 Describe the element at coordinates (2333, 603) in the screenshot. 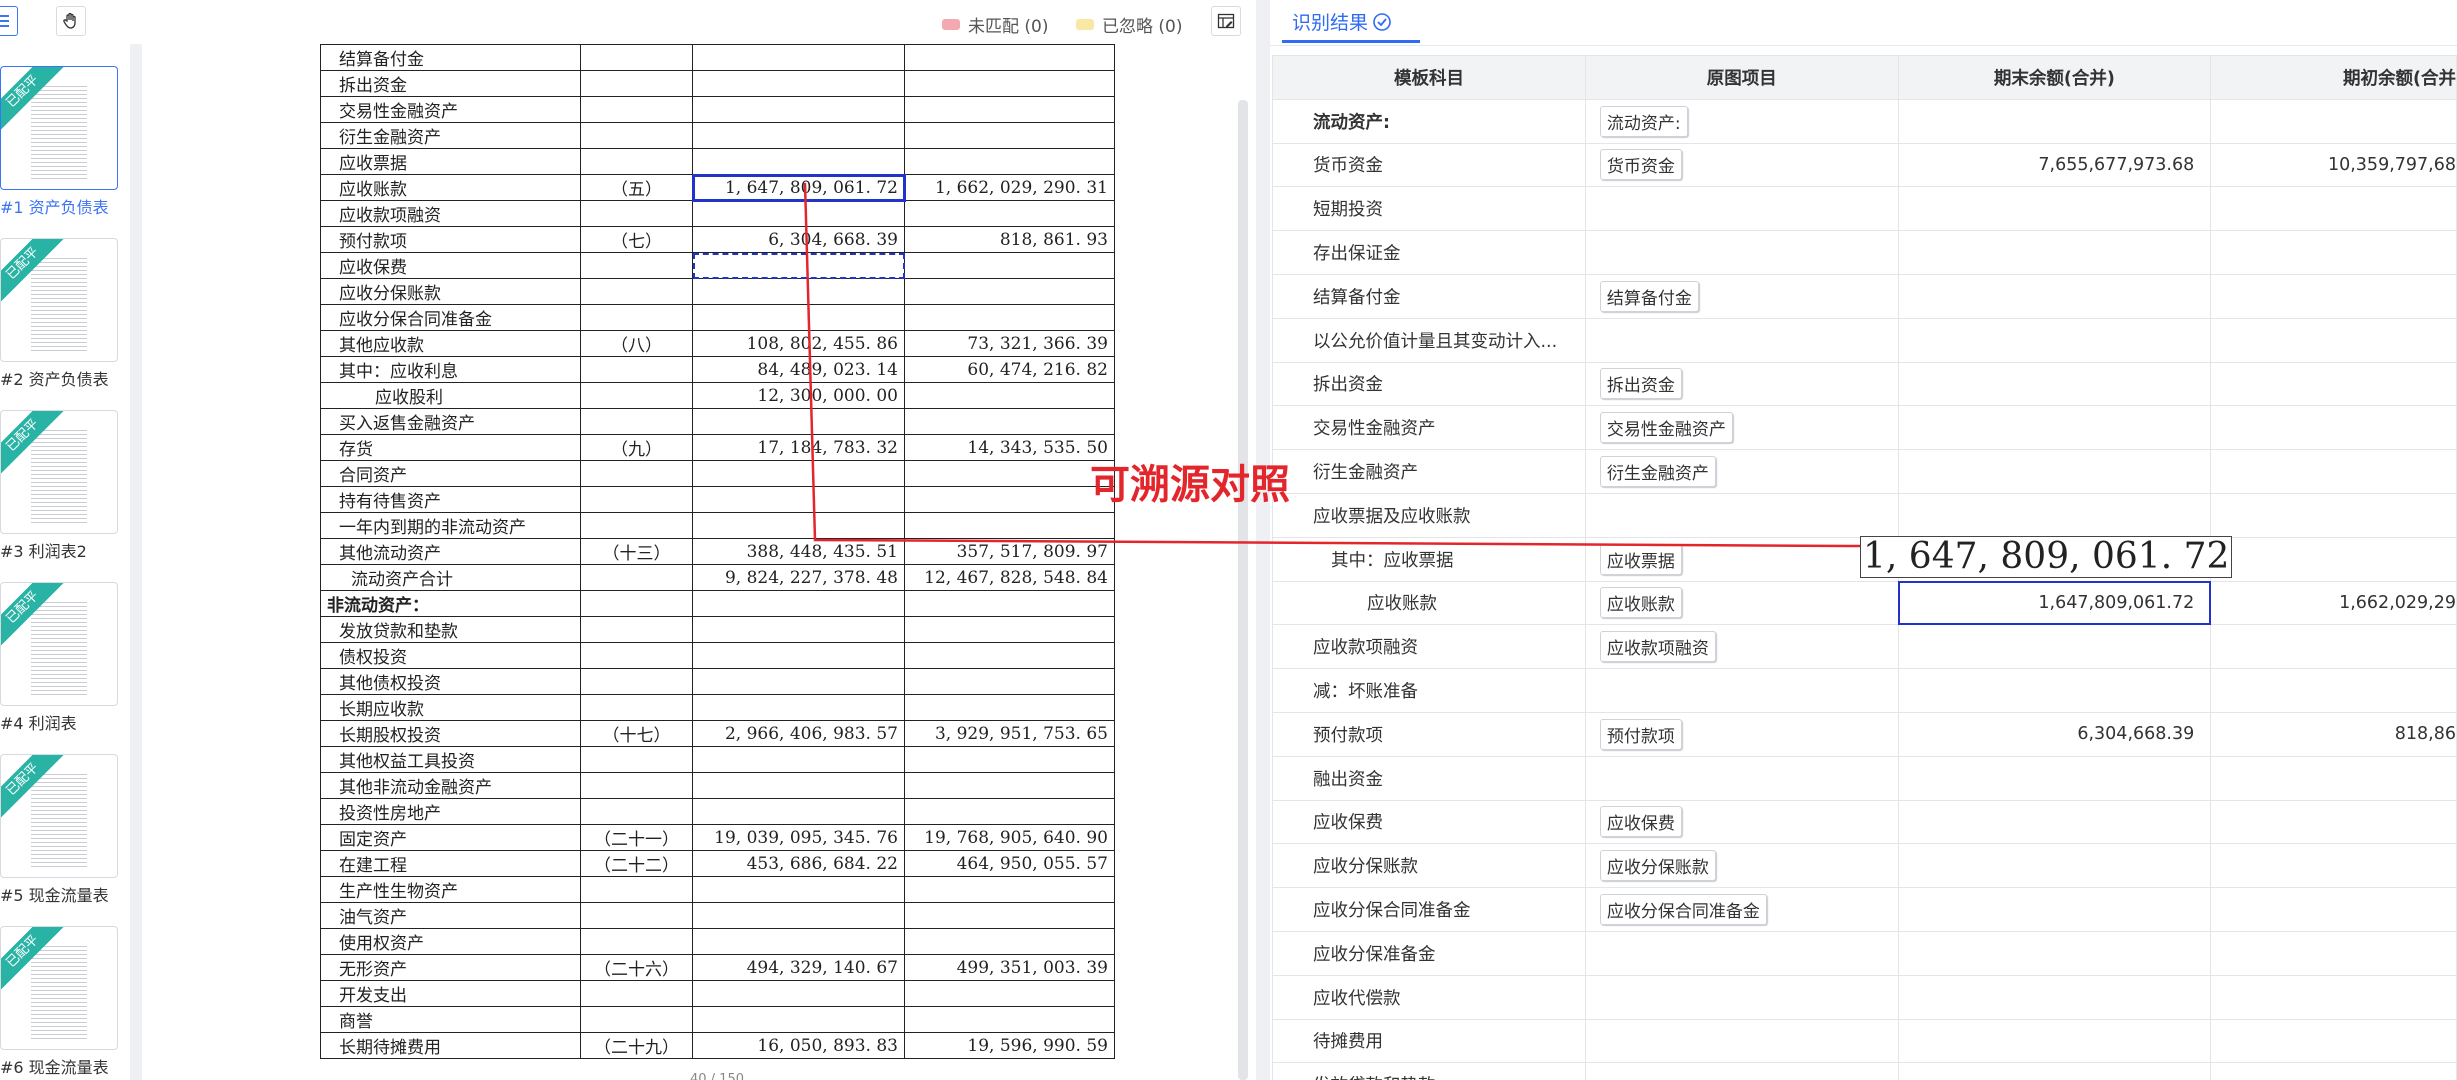

I see `beginning-balance-cell: 1,662,029,29` at that location.